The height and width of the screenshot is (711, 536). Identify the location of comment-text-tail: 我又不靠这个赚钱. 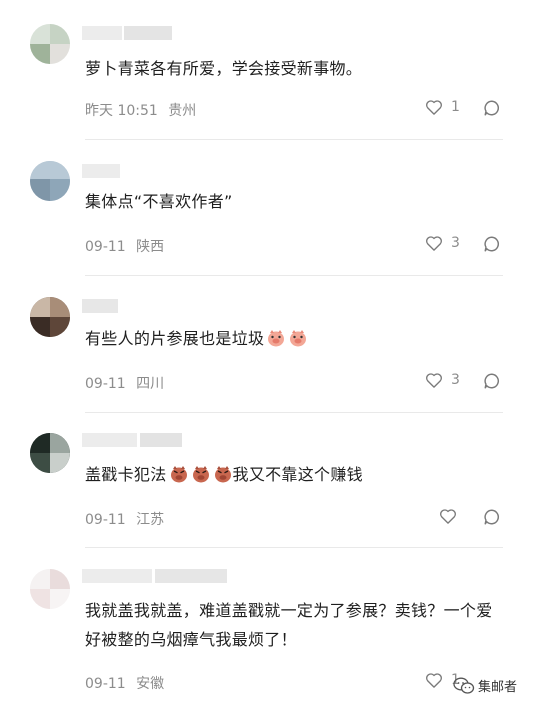
(297, 474).